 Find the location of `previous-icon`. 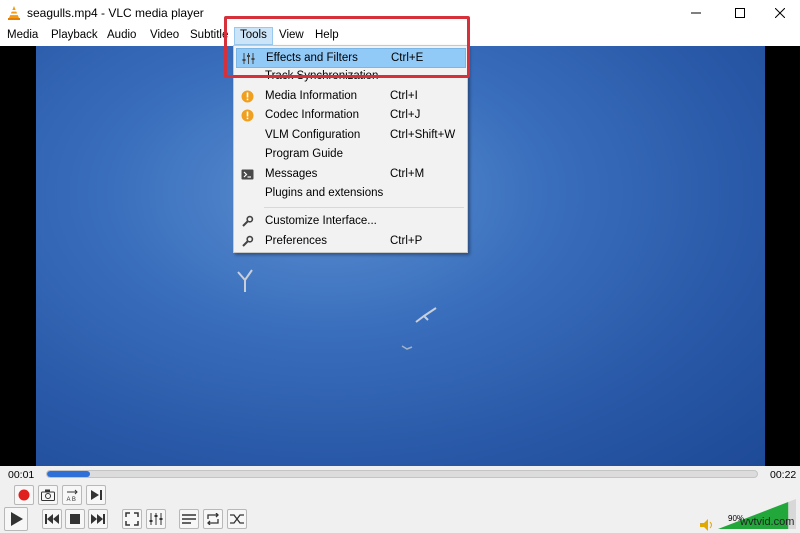

previous-icon is located at coordinates (52, 519).